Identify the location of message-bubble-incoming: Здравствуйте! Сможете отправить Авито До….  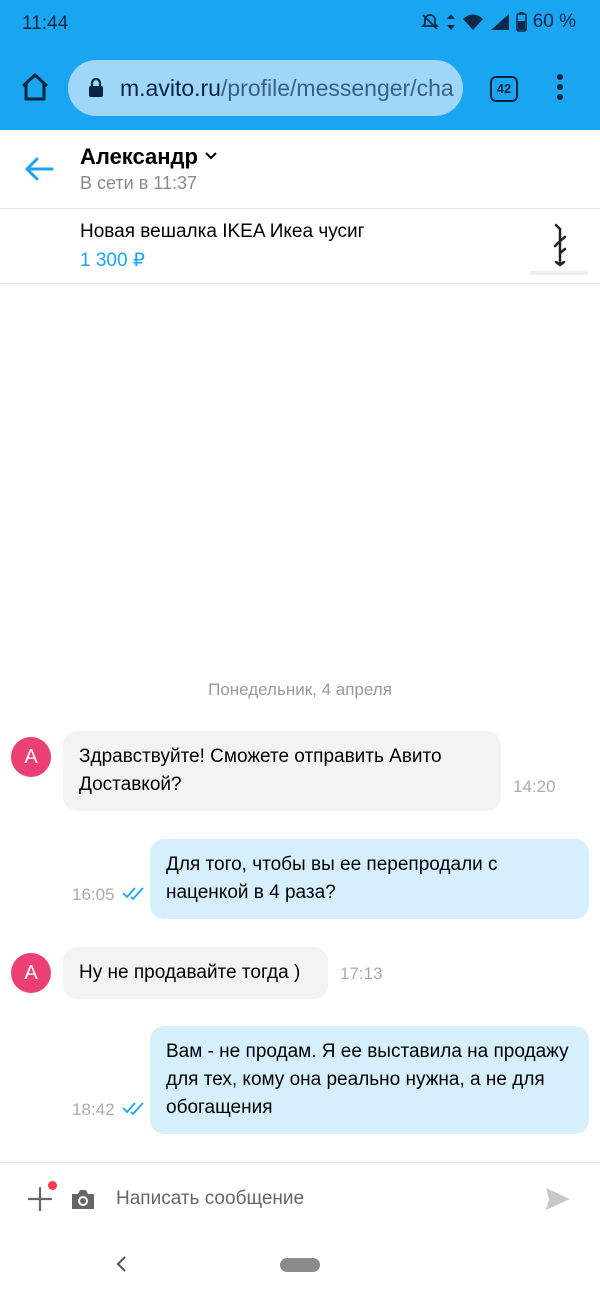
(282, 771).